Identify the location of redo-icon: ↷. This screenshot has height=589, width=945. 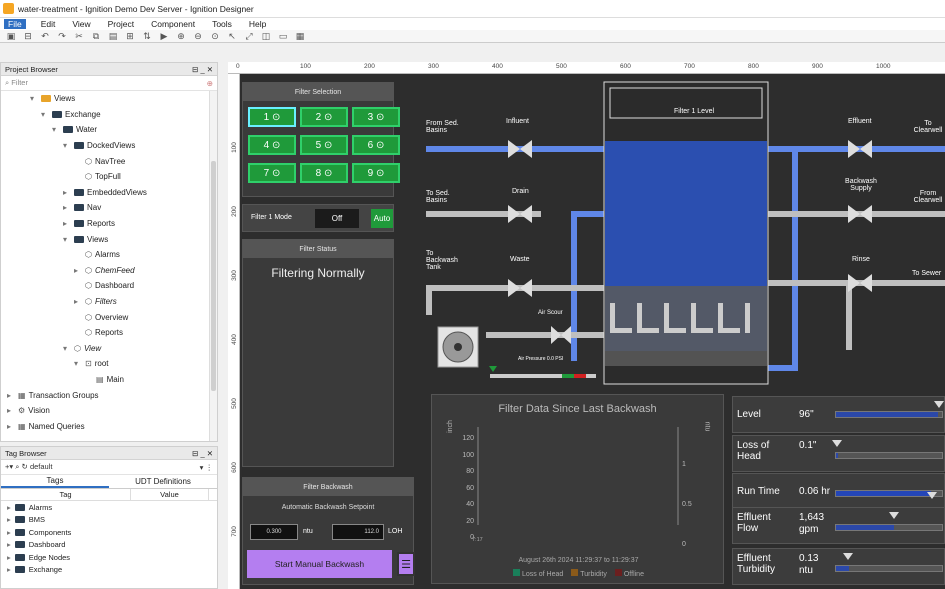
(62, 36).